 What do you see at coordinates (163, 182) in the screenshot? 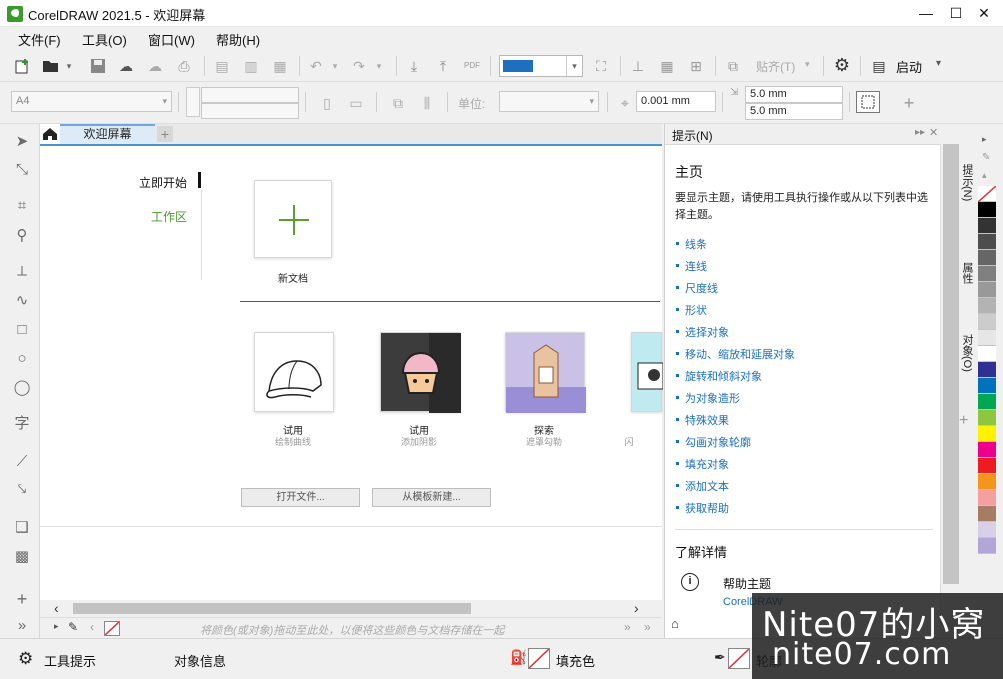
I see `nav-get-started: 立即开始` at bounding box center [163, 182].